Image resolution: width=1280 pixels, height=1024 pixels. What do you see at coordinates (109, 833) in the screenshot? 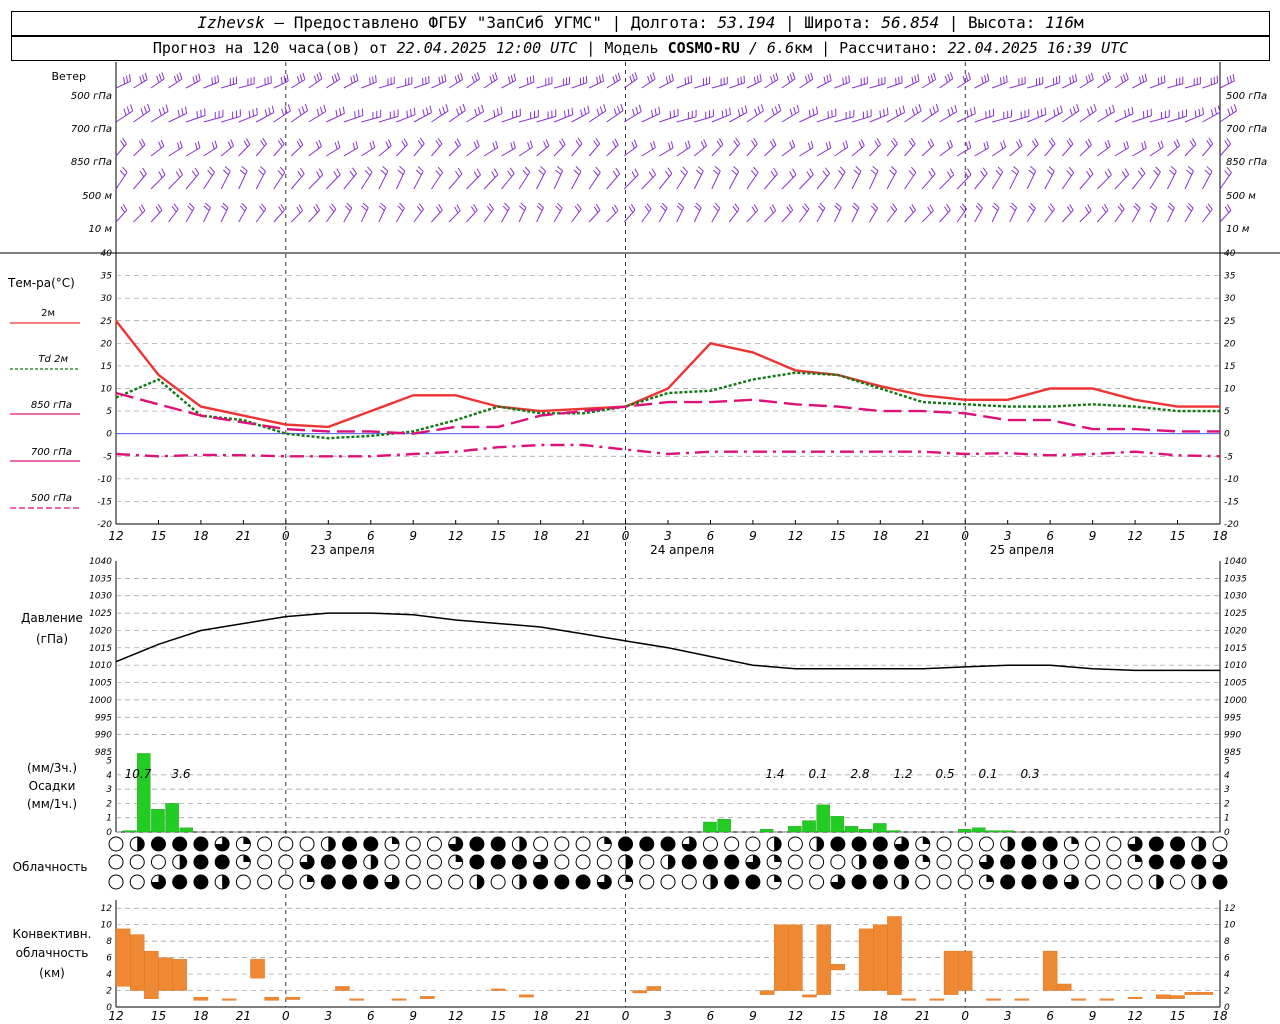
I see `precip-y-tick-left-5: 0` at bounding box center [109, 833].